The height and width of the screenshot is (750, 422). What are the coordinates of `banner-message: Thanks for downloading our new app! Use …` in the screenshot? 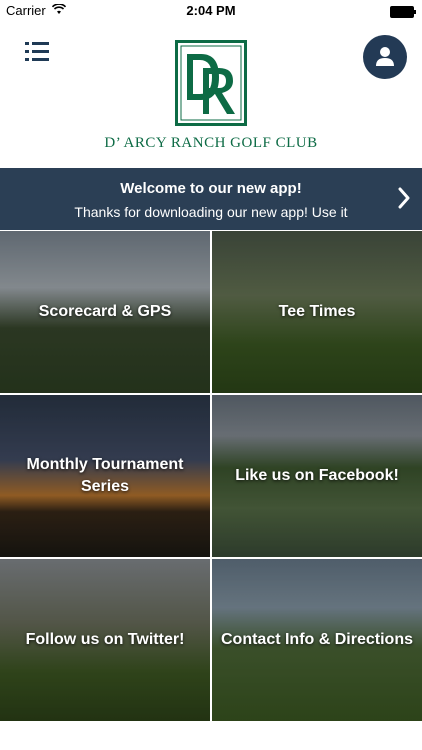 It's located at (211, 212).